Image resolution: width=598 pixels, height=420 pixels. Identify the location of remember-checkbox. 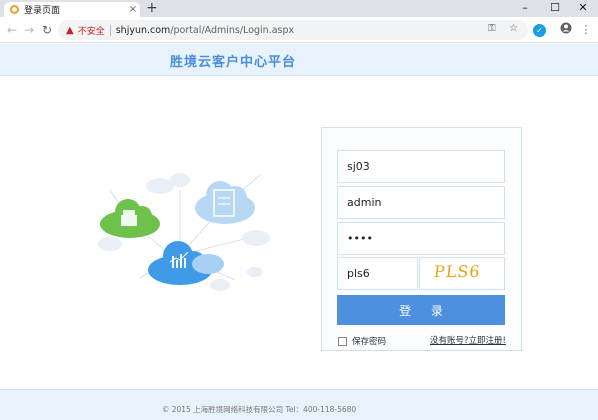
(342, 341).